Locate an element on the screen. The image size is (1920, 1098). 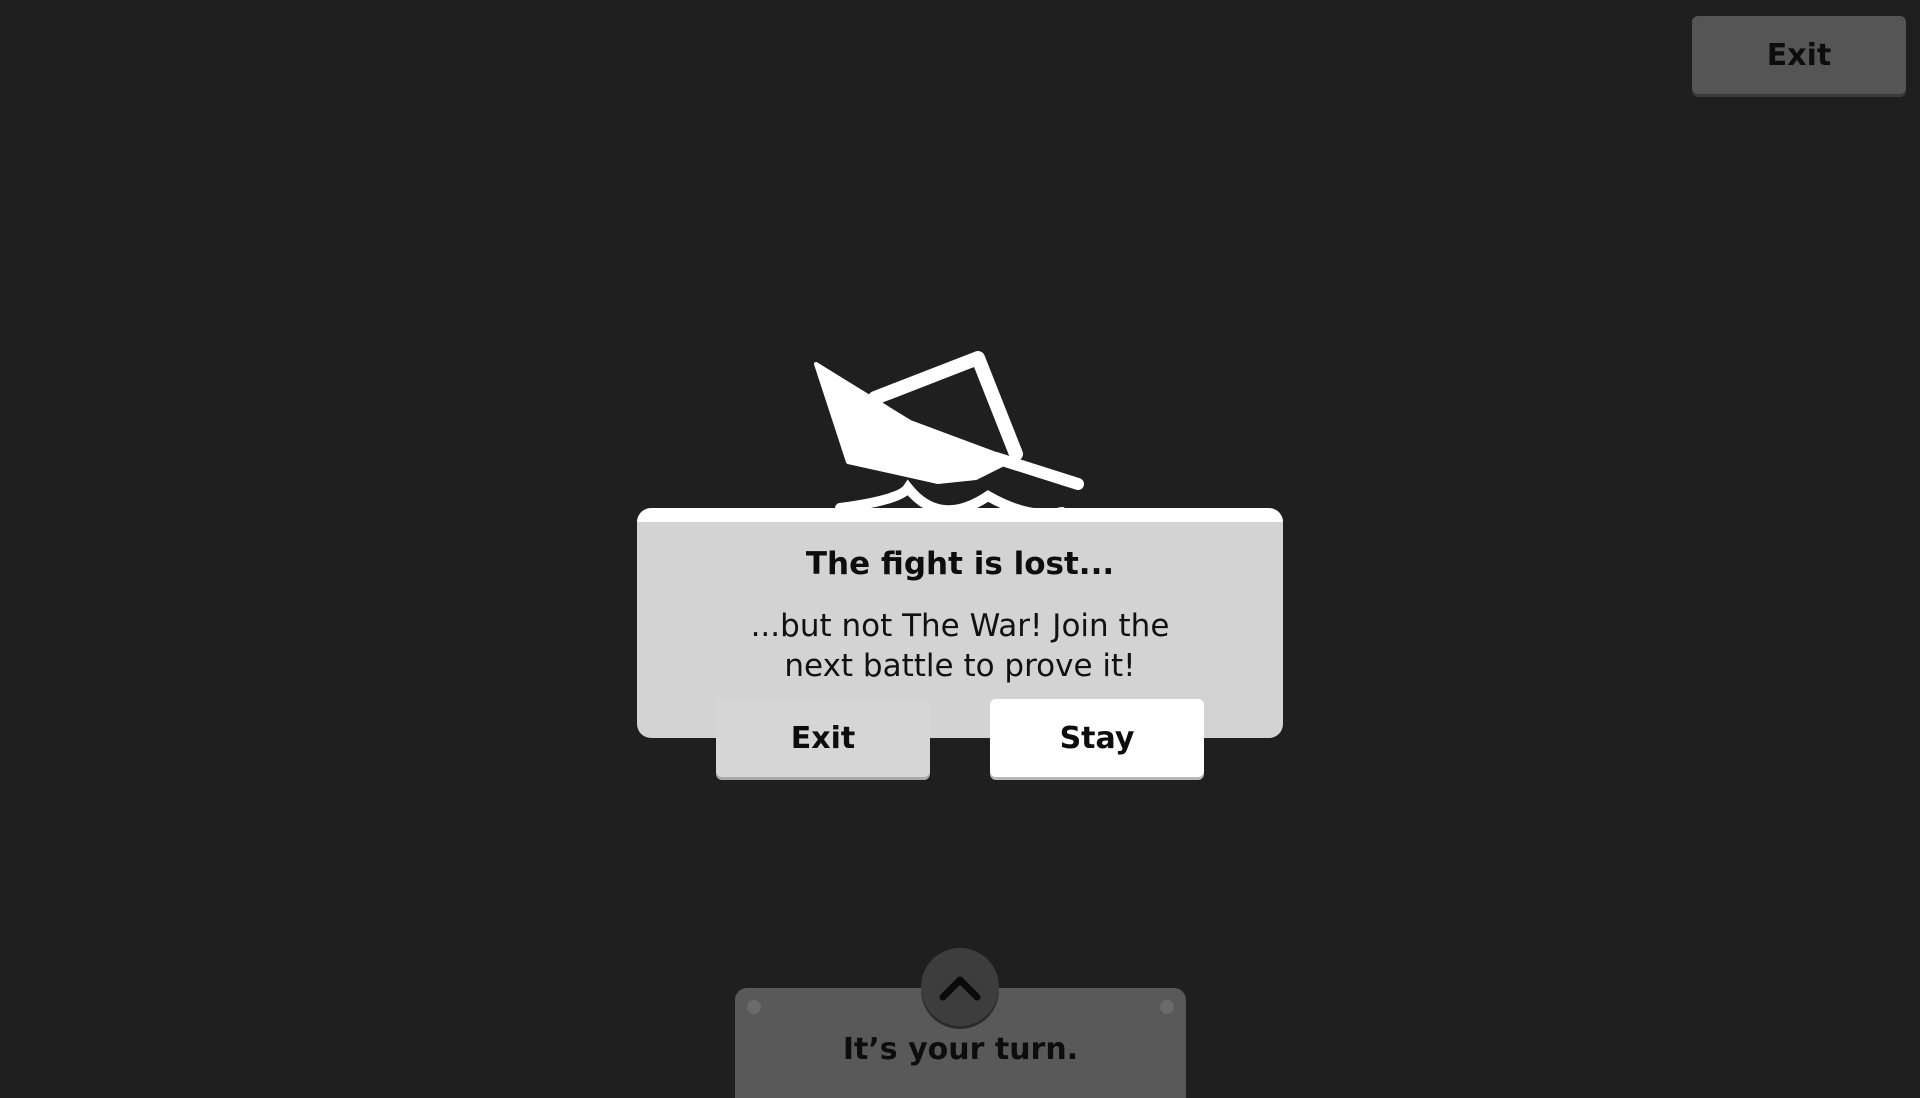
sinking-ship-icon is located at coordinates (950, 440).